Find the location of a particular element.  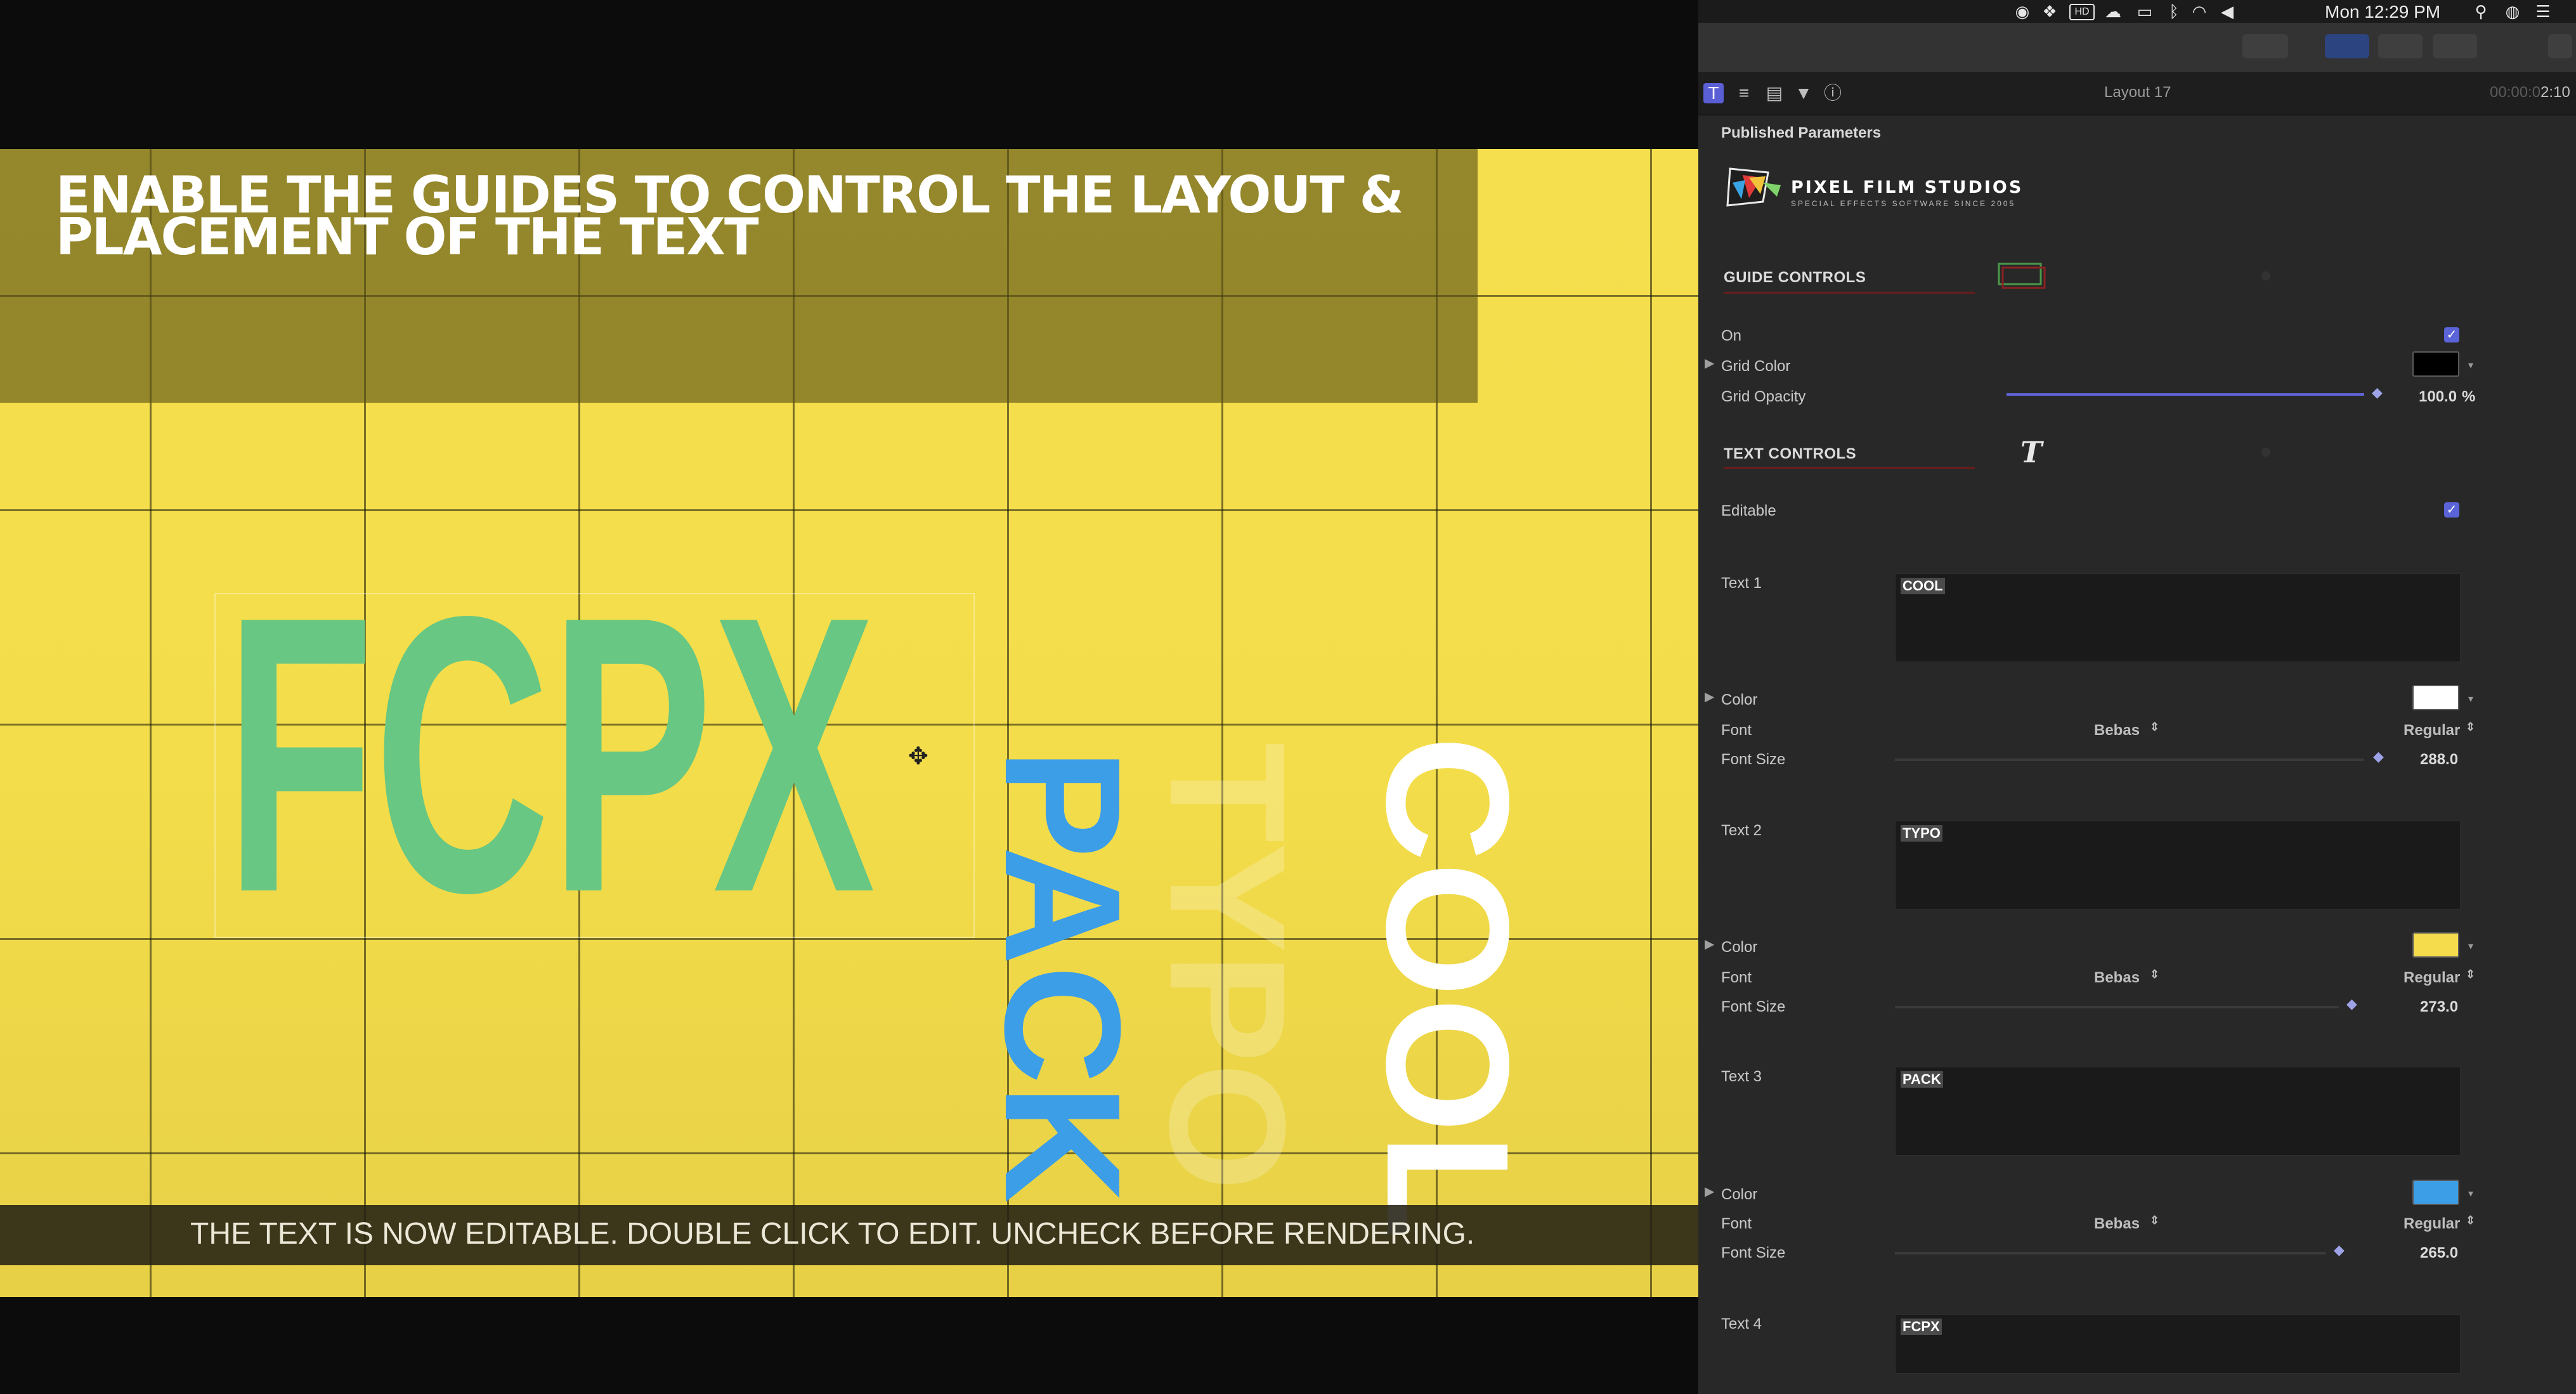

text-3-font-label: Font is located at coordinates (1737, 1223).